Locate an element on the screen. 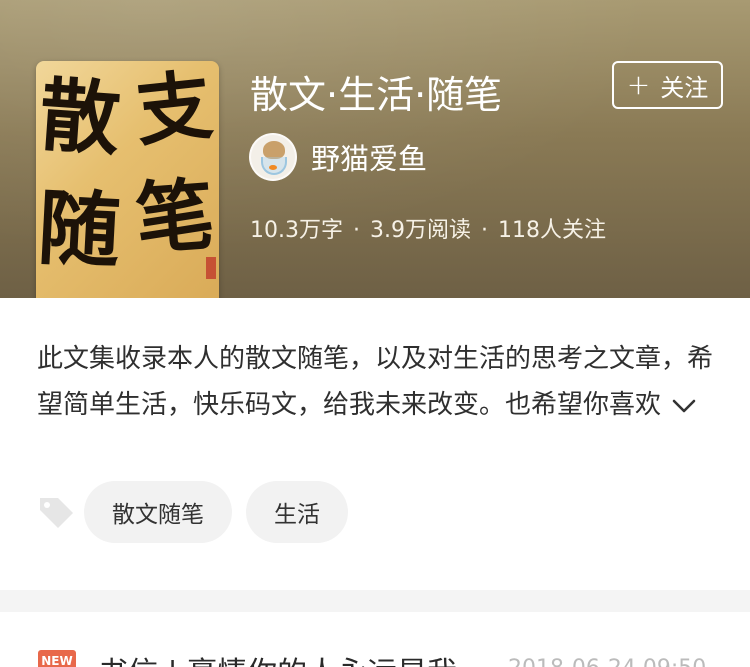 This screenshot has width=750, height=667. collection-title: 散文·生活·随笔 is located at coordinates (376, 95).